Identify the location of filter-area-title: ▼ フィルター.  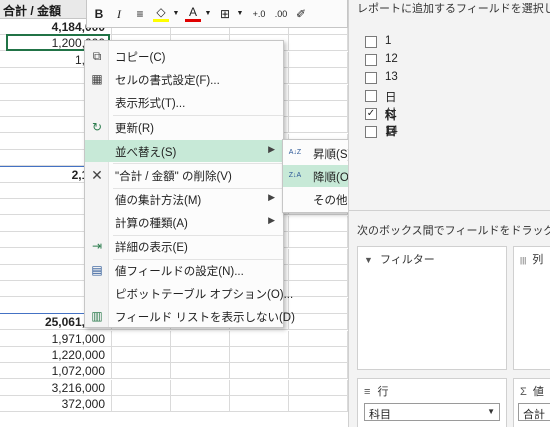
(399, 259).